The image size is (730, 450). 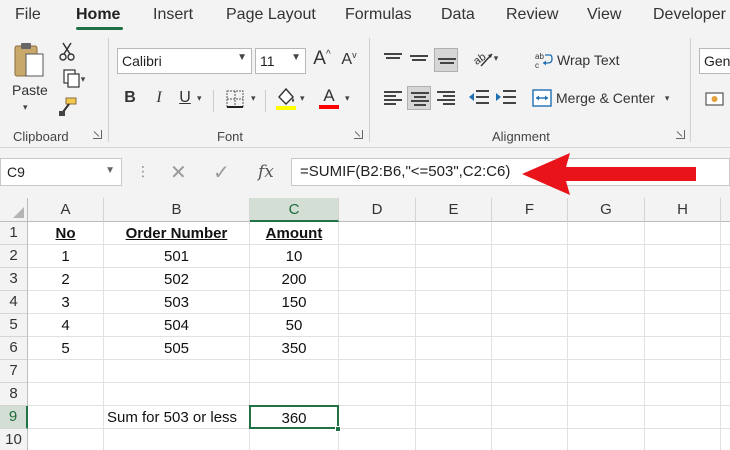 What do you see at coordinates (349, 60) in the screenshot?
I see `shrink-font-button: Av` at bounding box center [349, 60].